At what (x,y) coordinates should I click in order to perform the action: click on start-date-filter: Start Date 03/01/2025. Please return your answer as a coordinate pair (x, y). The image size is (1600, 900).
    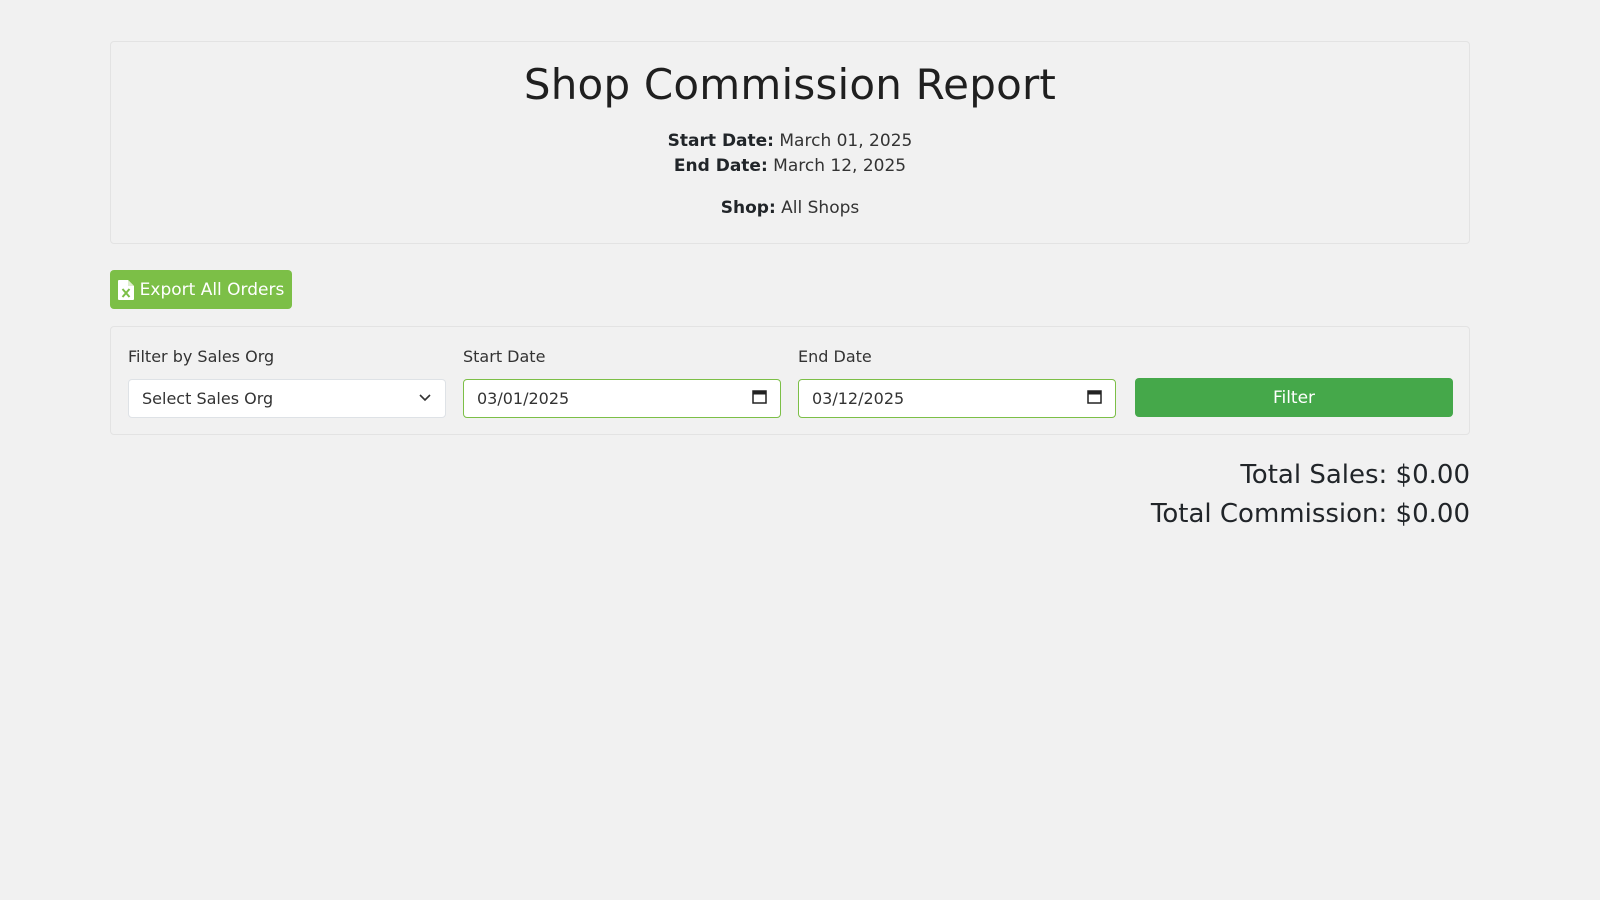
    Looking at the image, I should click on (622, 382).